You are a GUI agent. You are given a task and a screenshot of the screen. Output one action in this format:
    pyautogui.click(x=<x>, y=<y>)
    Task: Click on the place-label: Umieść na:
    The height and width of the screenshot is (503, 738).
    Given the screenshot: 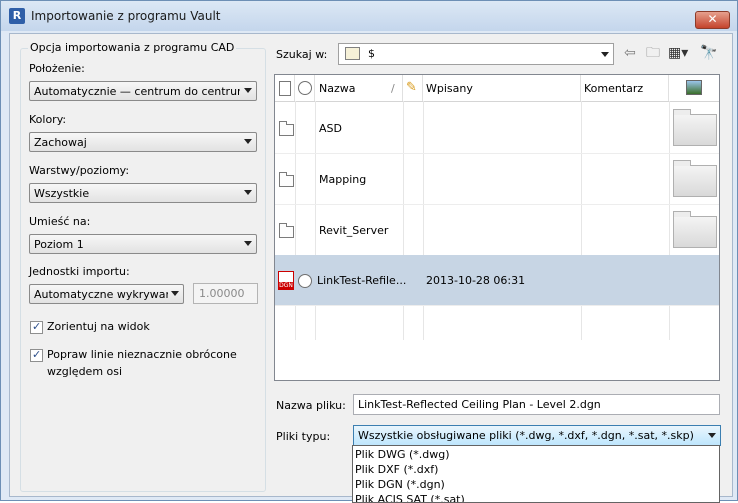 What is the action you would take?
    pyautogui.click(x=60, y=221)
    